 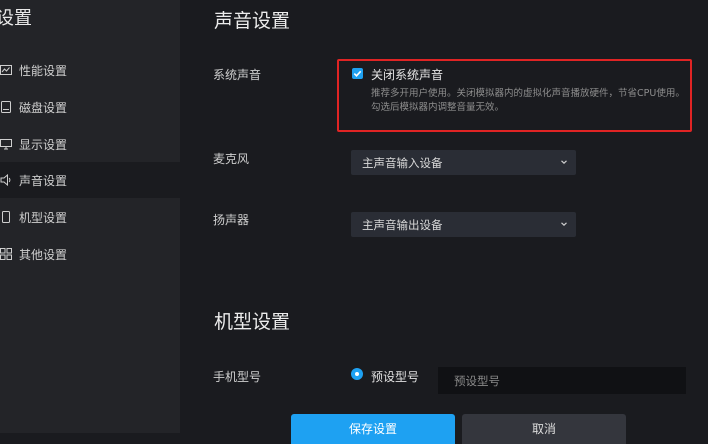 What do you see at coordinates (357, 374) in the screenshot?
I see `preset-model-radio` at bounding box center [357, 374].